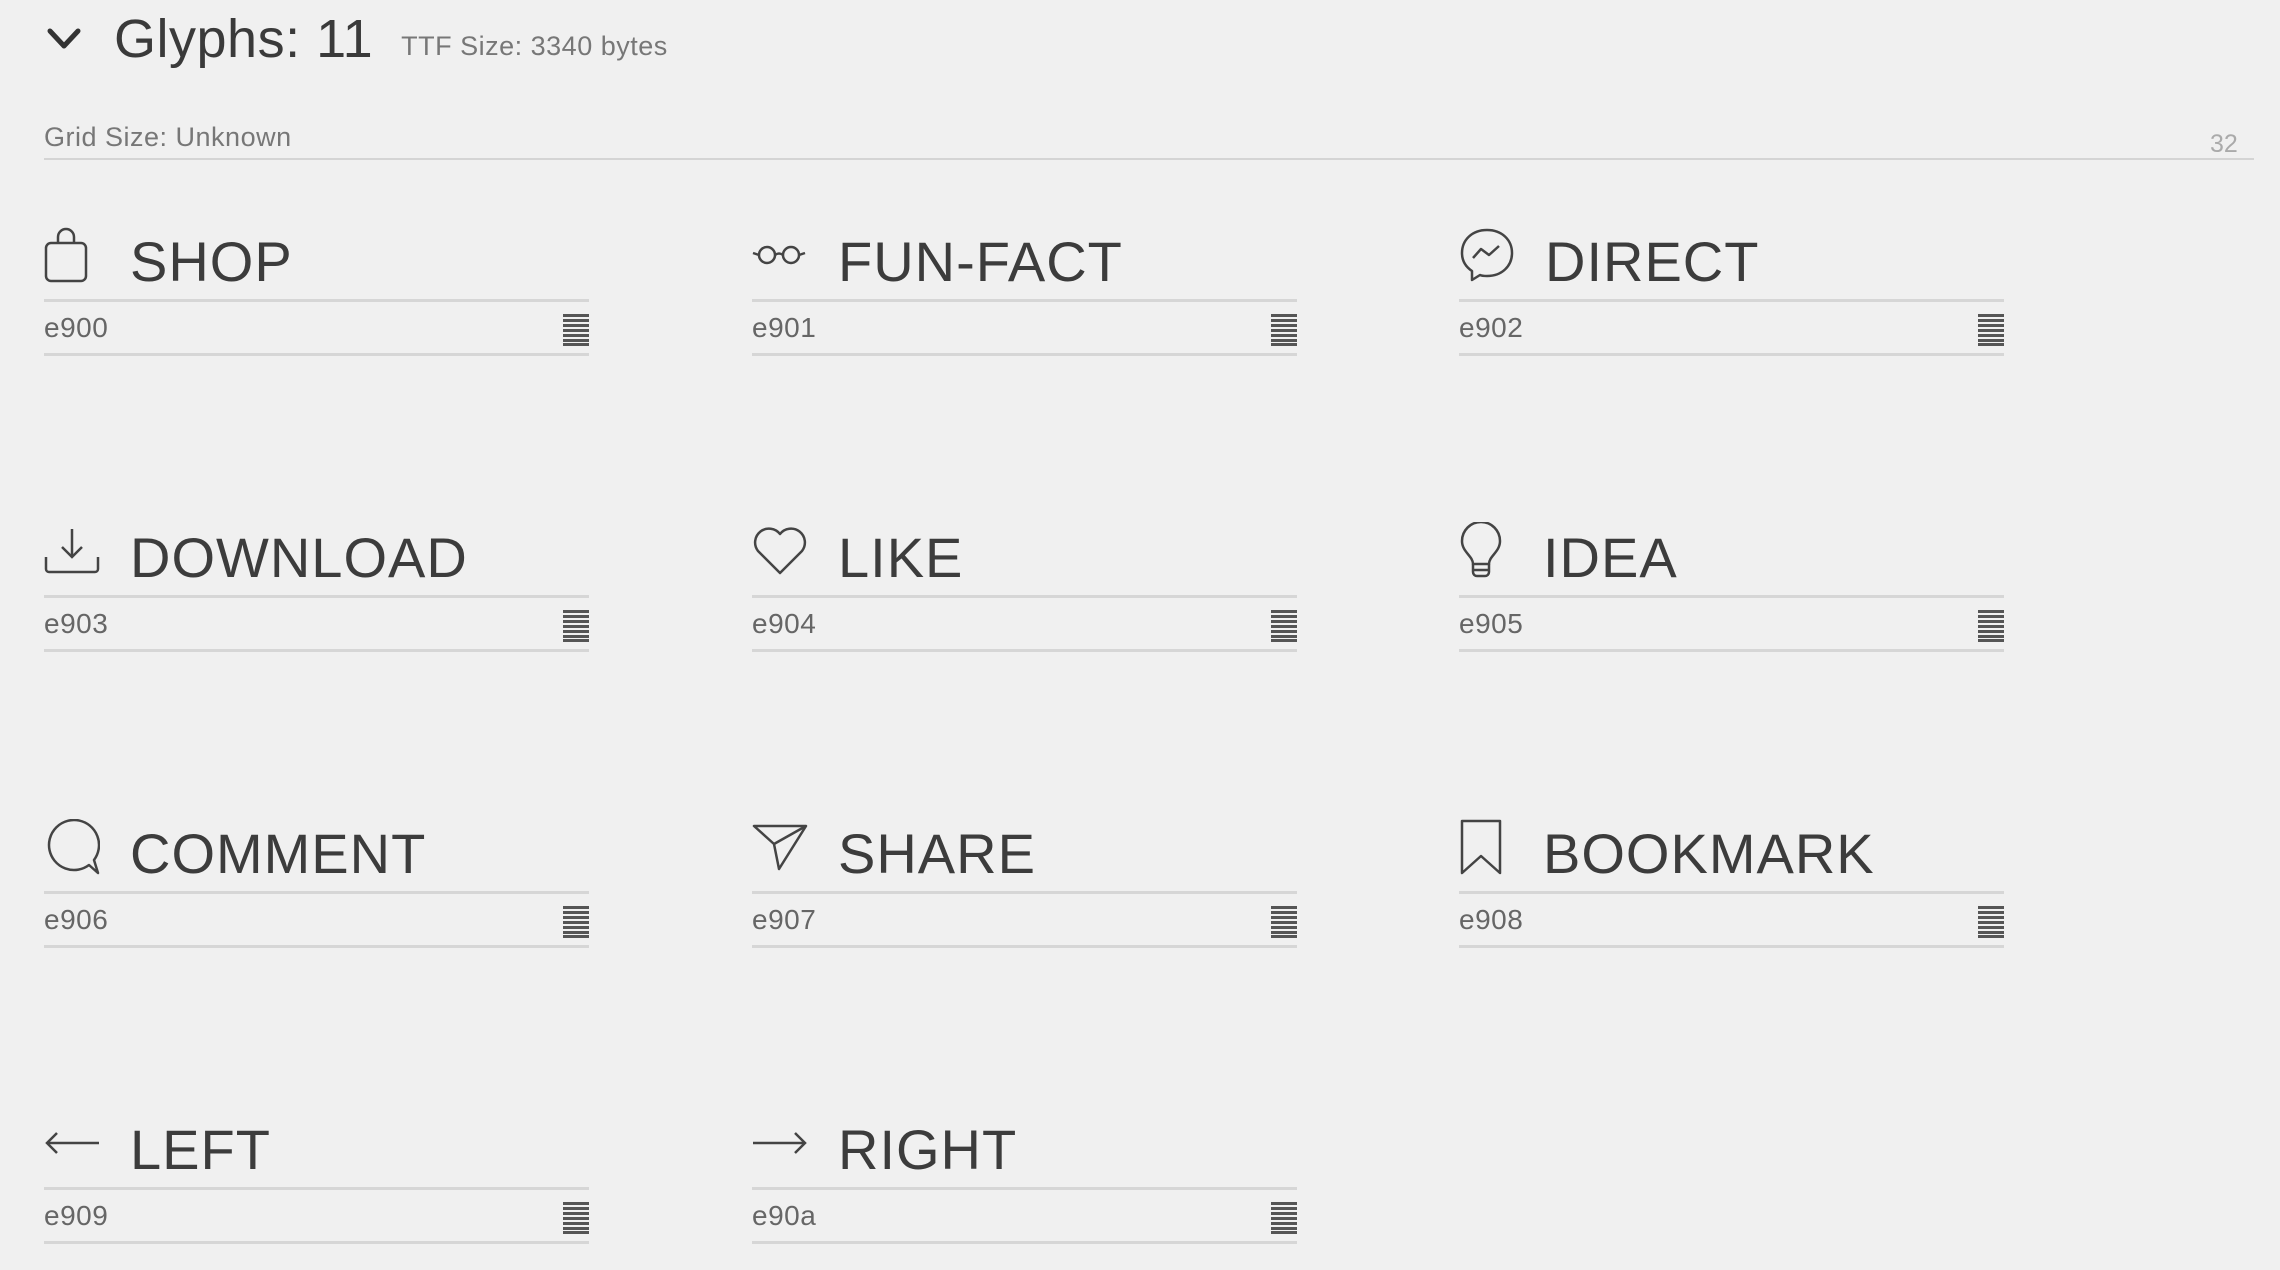 This screenshot has height=1270, width=2280. I want to click on paper-plane-icon, so click(780, 847).